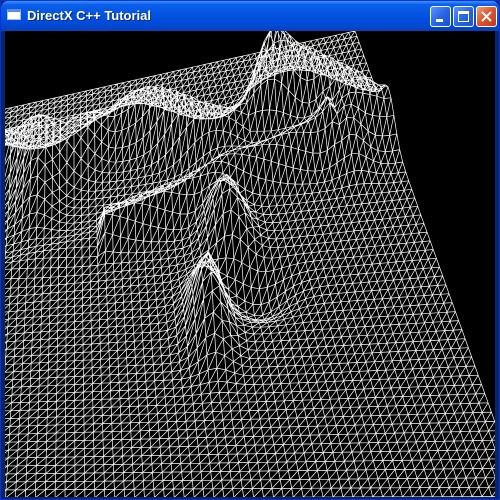  What do you see at coordinates (250, 16) in the screenshot?
I see `title-bar: DirectX C++ Tutorial` at bounding box center [250, 16].